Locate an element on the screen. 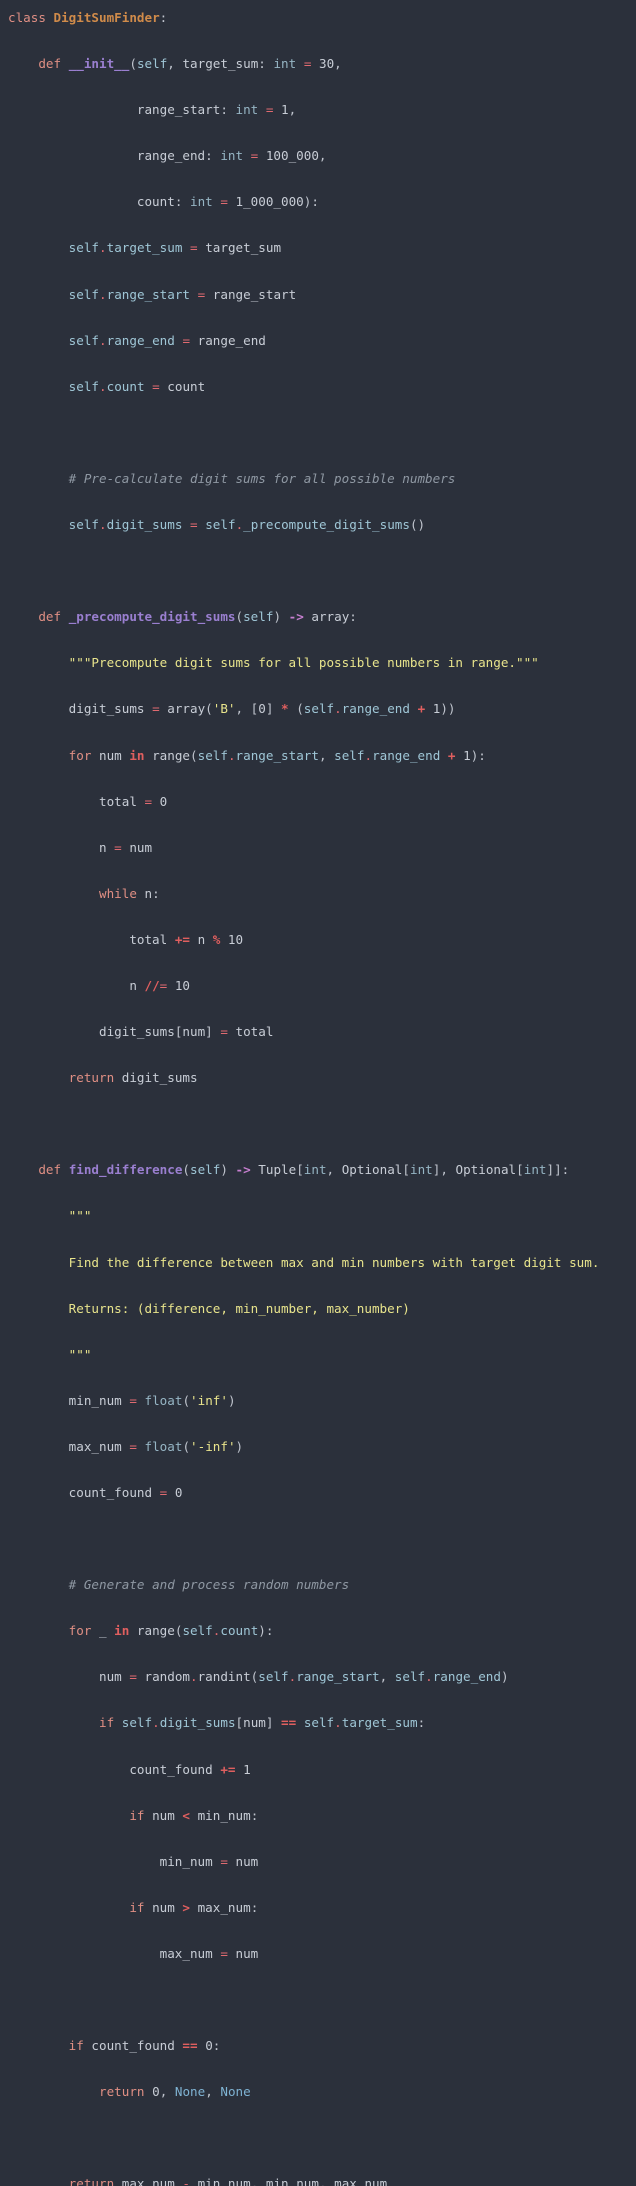 The image size is (636, 2186). code-line: if num < min_num: is located at coordinates (322, 1815).